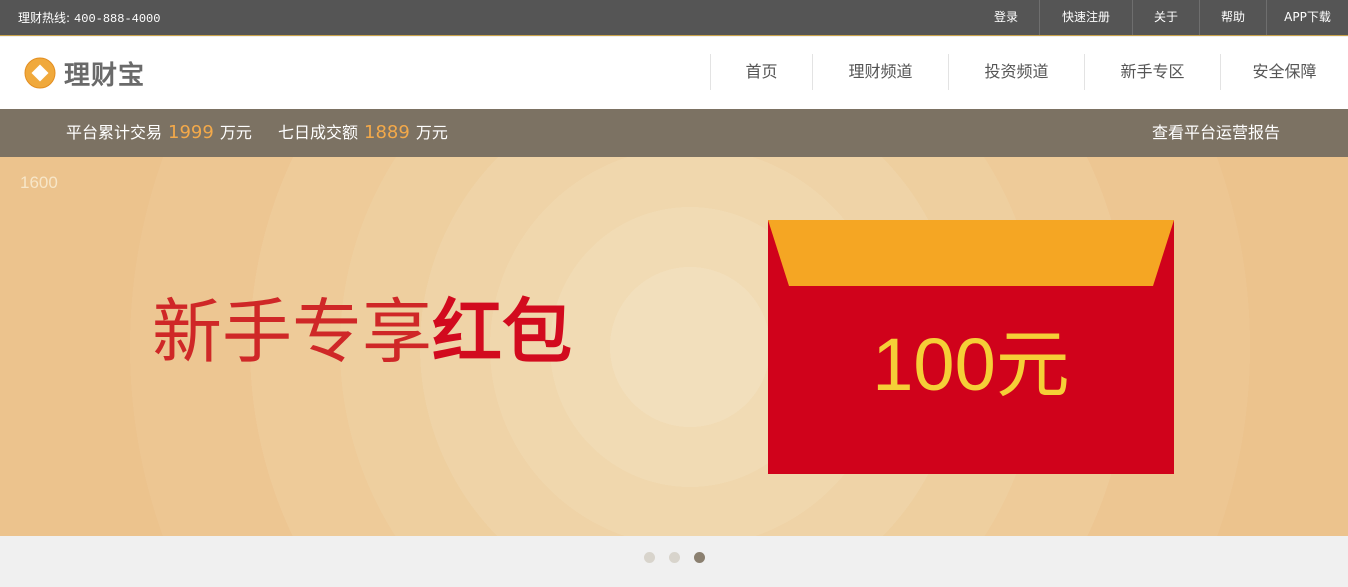  What do you see at coordinates (387, 132) in the screenshot?
I see `week-trade-value: 1889` at bounding box center [387, 132].